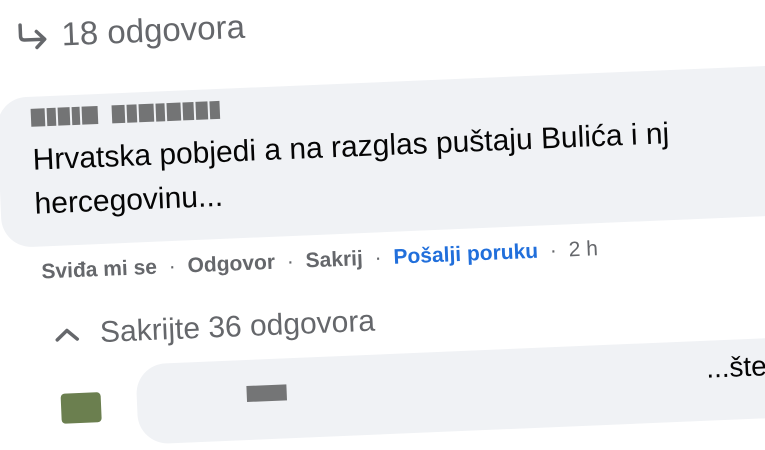 The height and width of the screenshot is (450, 765). I want to click on hide-replies-link: Sakrijte 36 odgovora, so click(214, 328).